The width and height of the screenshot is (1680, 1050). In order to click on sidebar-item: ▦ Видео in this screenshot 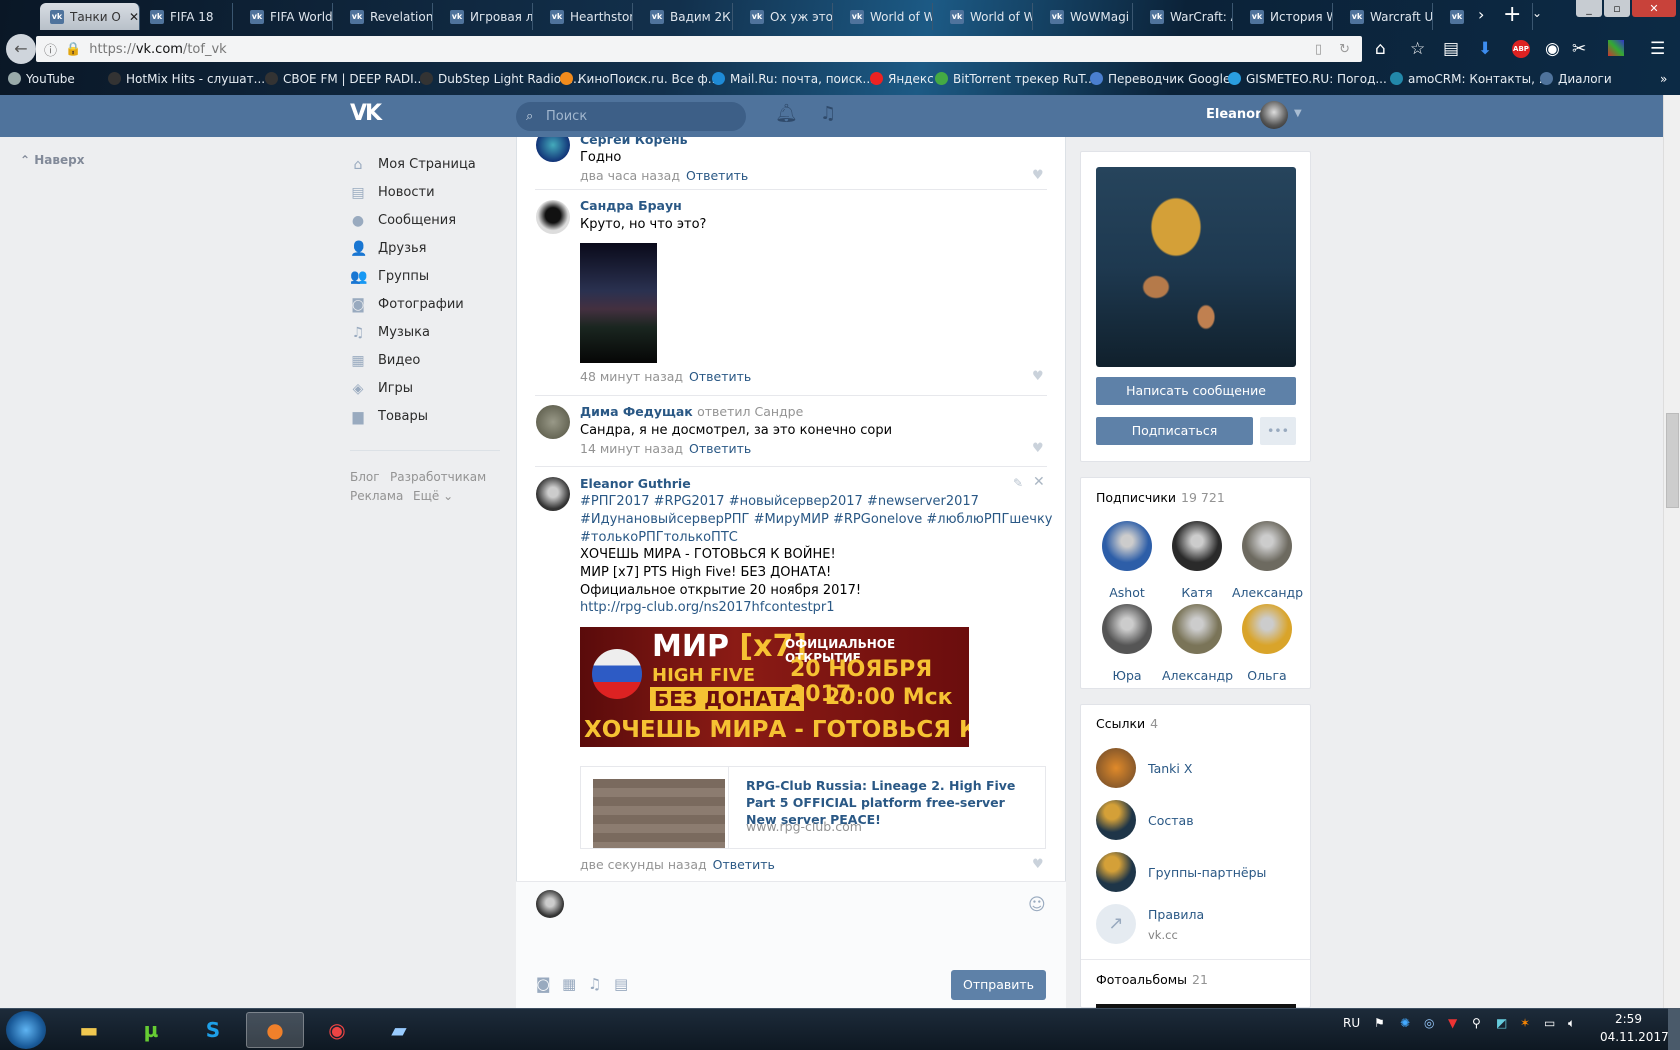, I will do `click(385, 360)`.